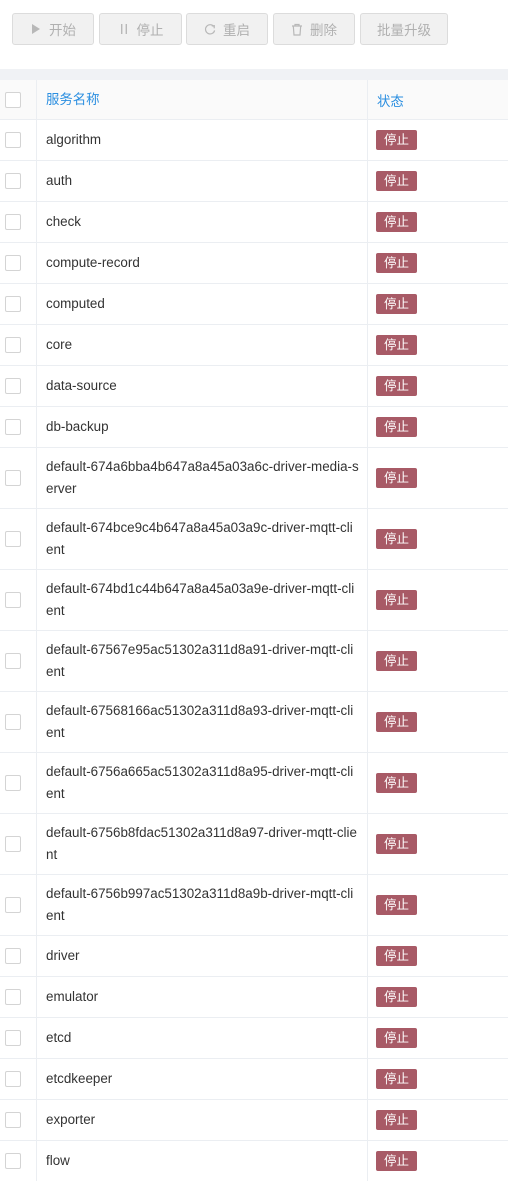 The height and width of the screenshot is (1181, 508). Describe the element at coordinates (254, 222) in the screenshot. I see `table-row: check 停止` at that location.